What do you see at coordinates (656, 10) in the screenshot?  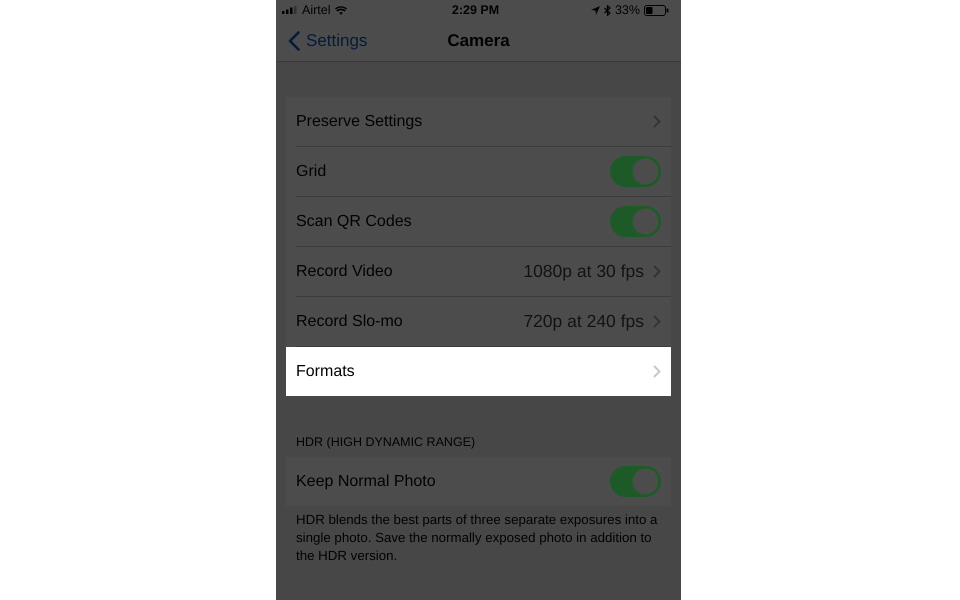 I see `battery-icon` at bounding box center [656, 10].